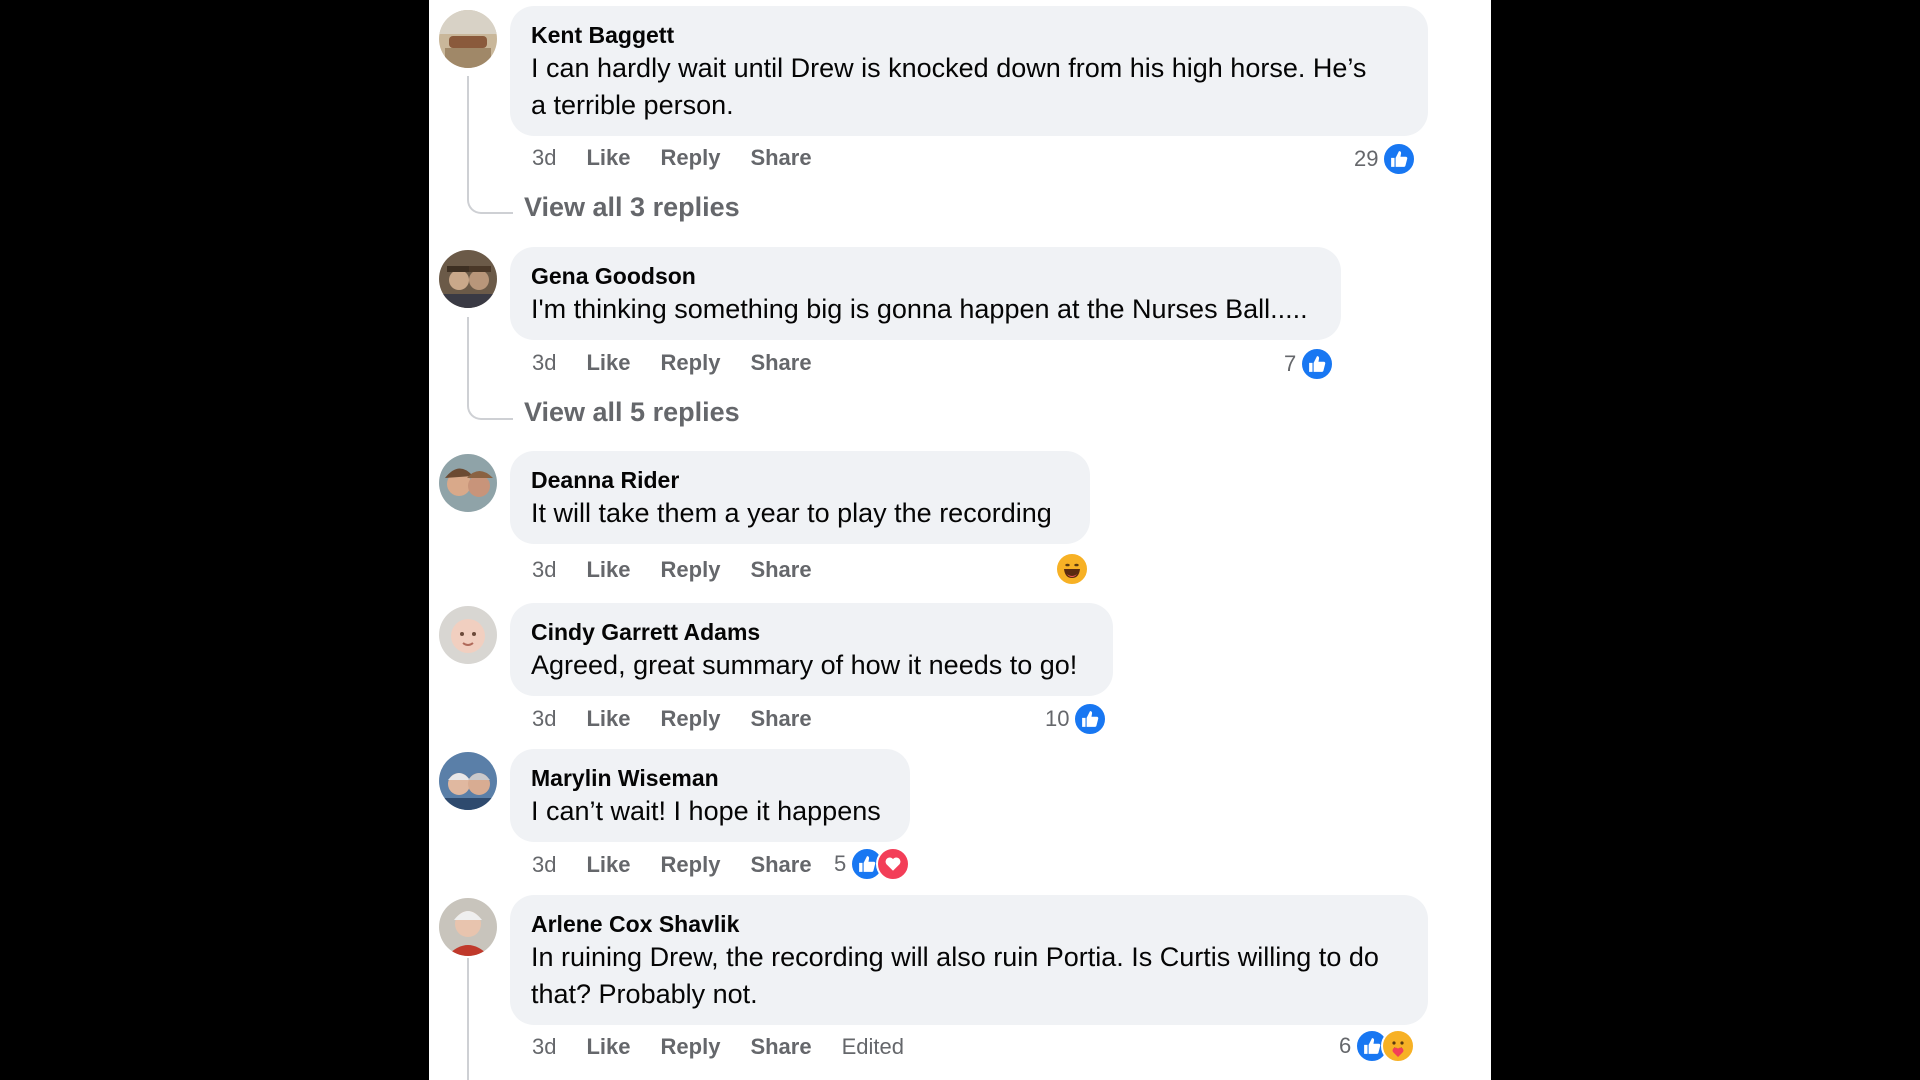 The width and height of the screenshot is (1920, 1080). What do you see at coordinates (1057, 718) in the screenshot?
I see `reaction-count: 10` at bounding box center [1057, 718].